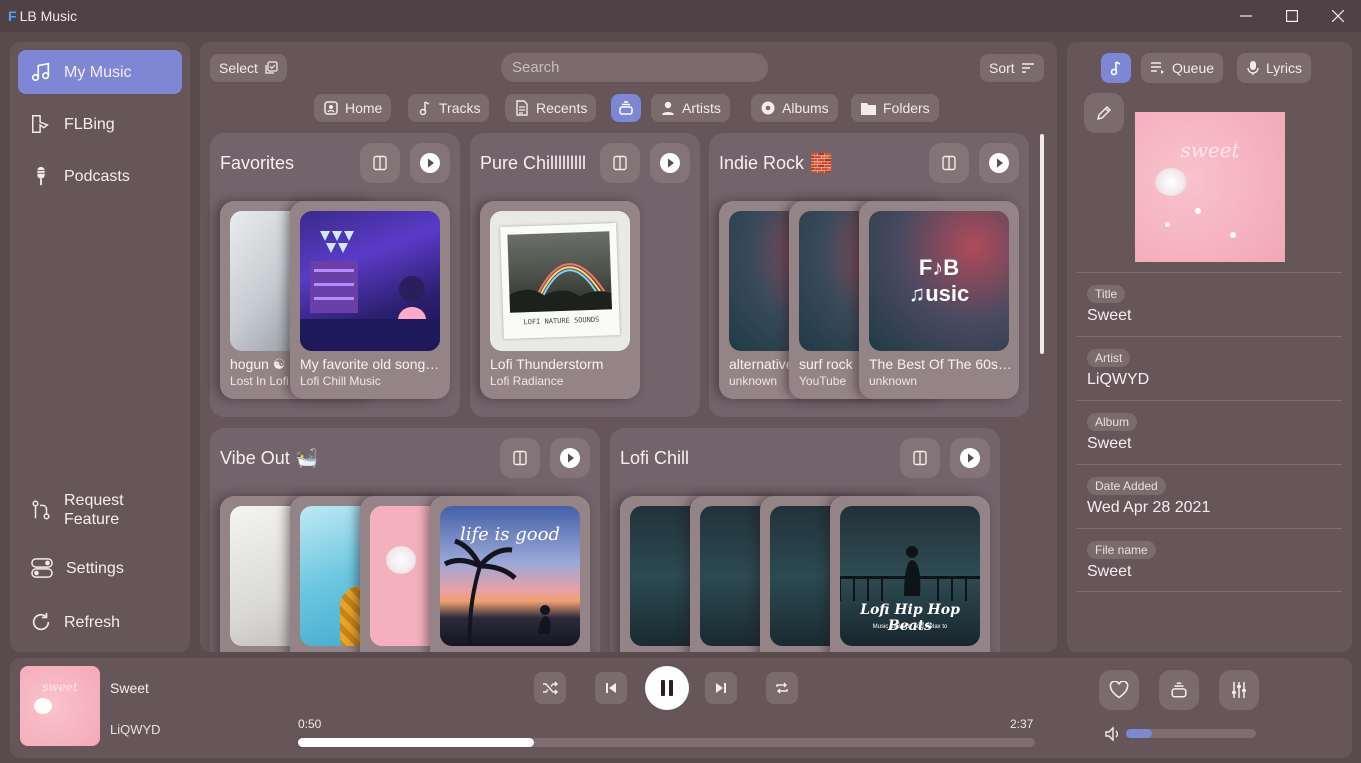 The height and width of the screenshot is (763, 1361). I want to click on select-multiple-icon, so click(271, 67).